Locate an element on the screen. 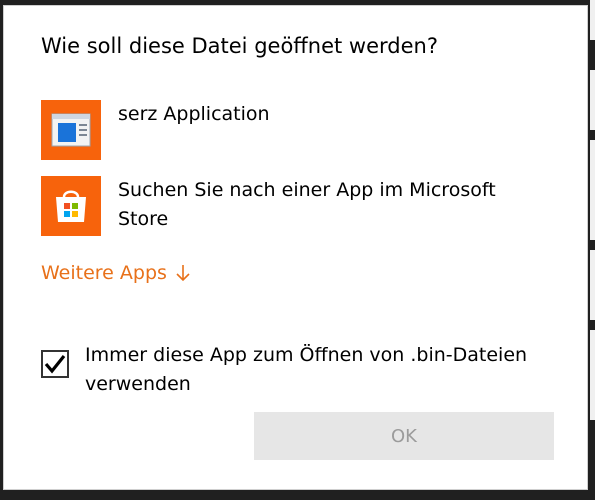 The width and height of the screenshot is (595, 500). microsoft-store-bag-icon is located at coordinates (71, 206).